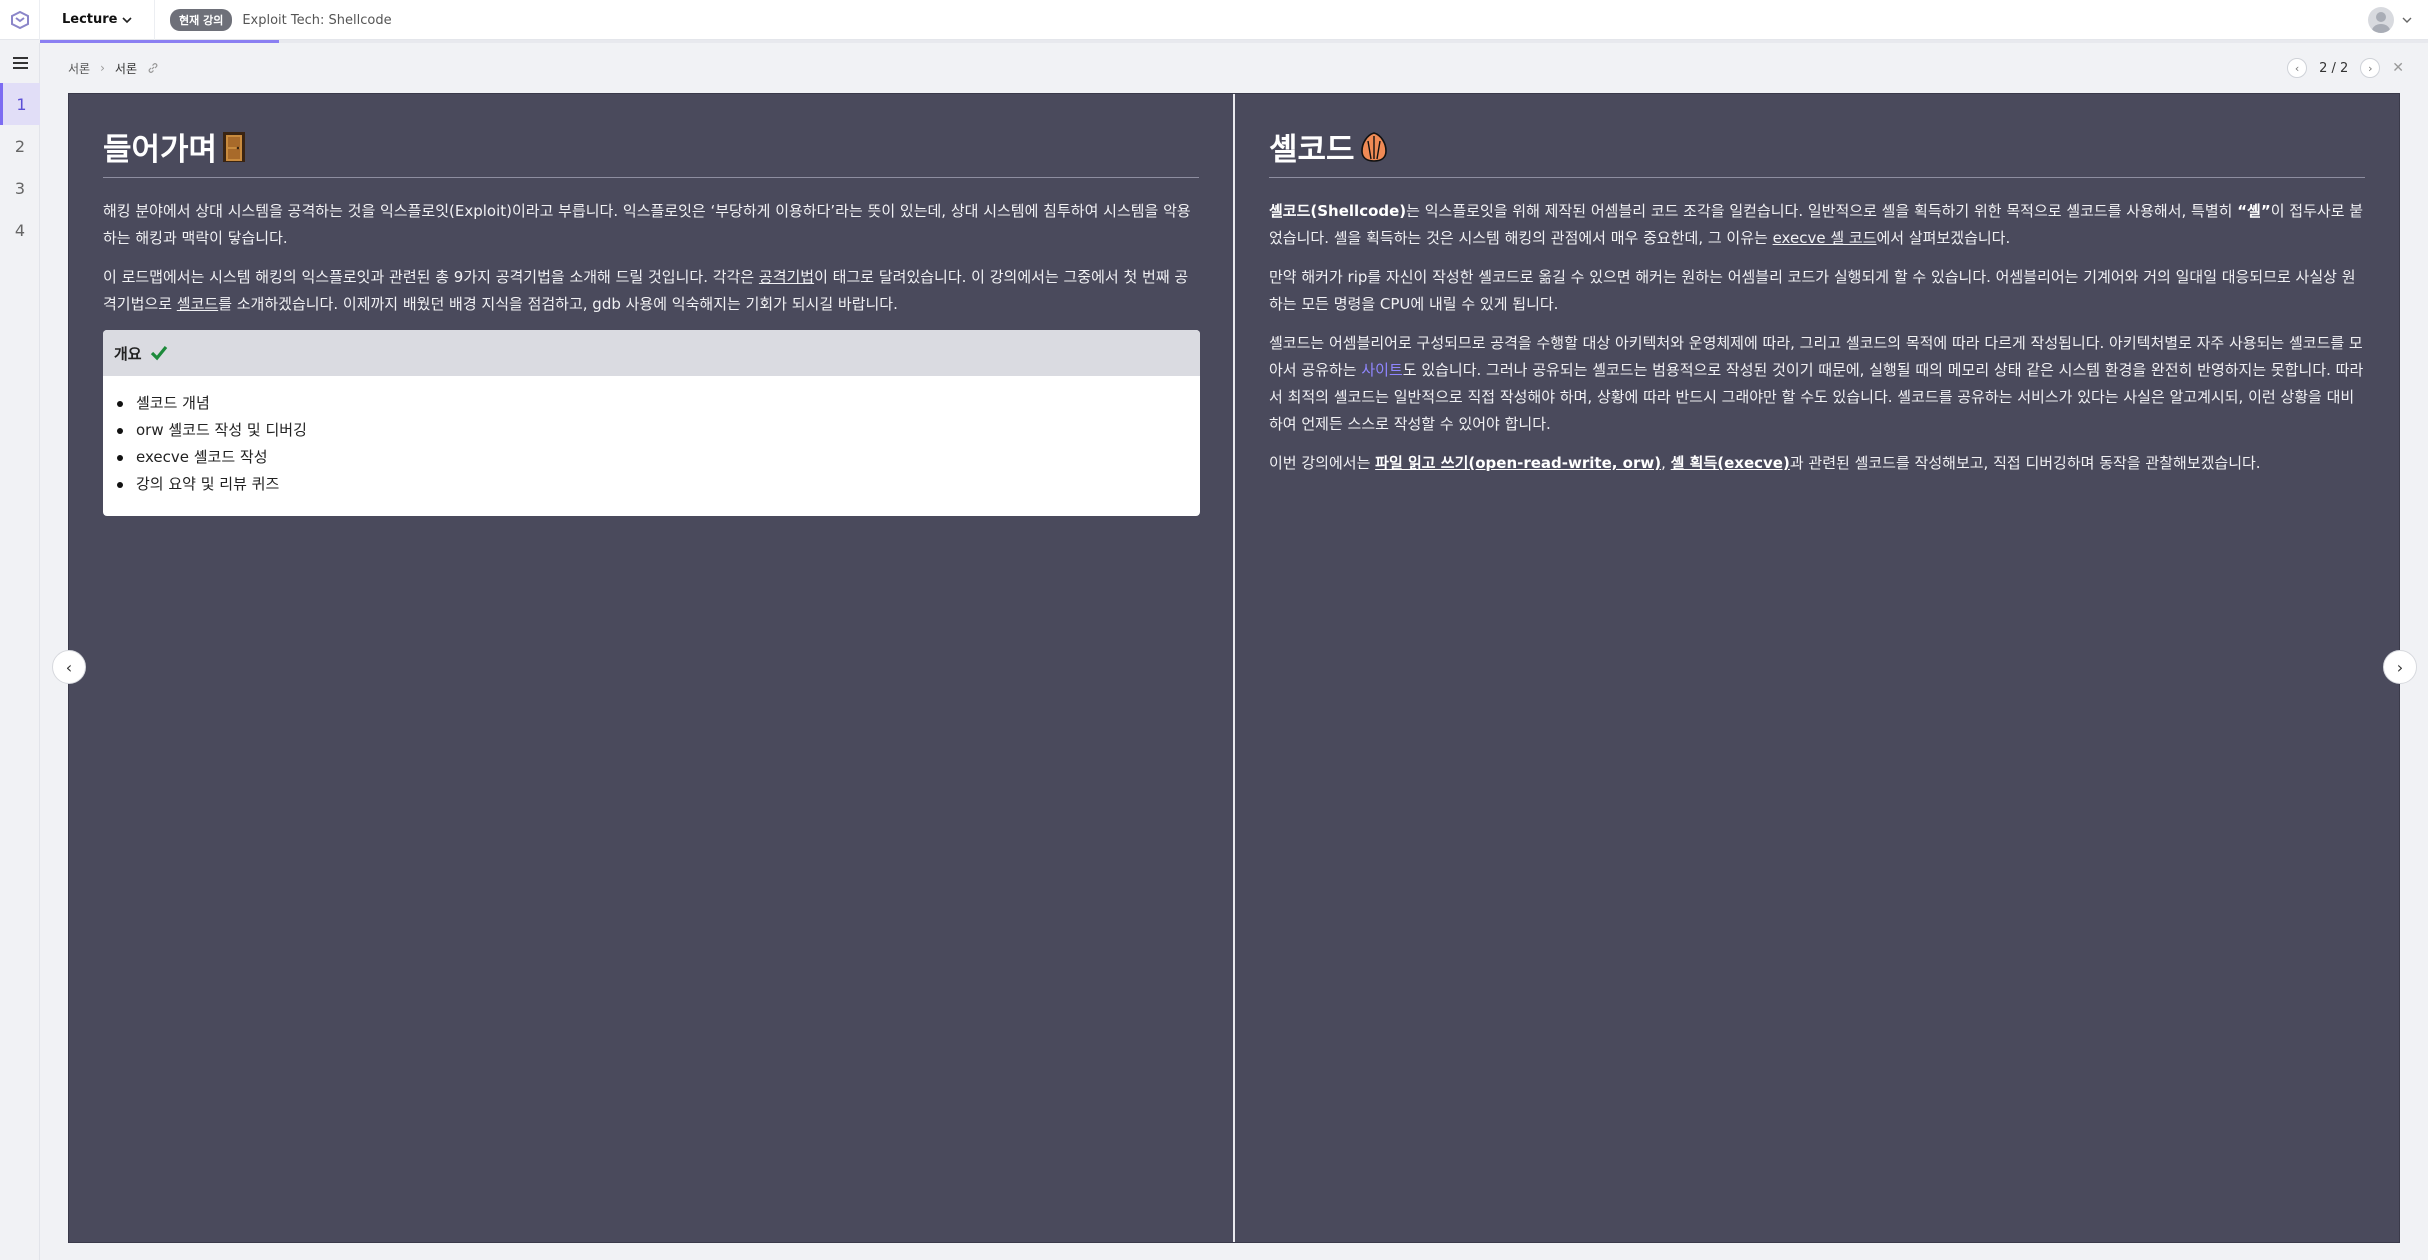 Image resolution: width=2428 pixels, height=1260 pixels. What do you see at coordinates (1381, 370) in the screenshot?
I see `shellcode-site-link: 사이트` at bounding box center [1381, 370].